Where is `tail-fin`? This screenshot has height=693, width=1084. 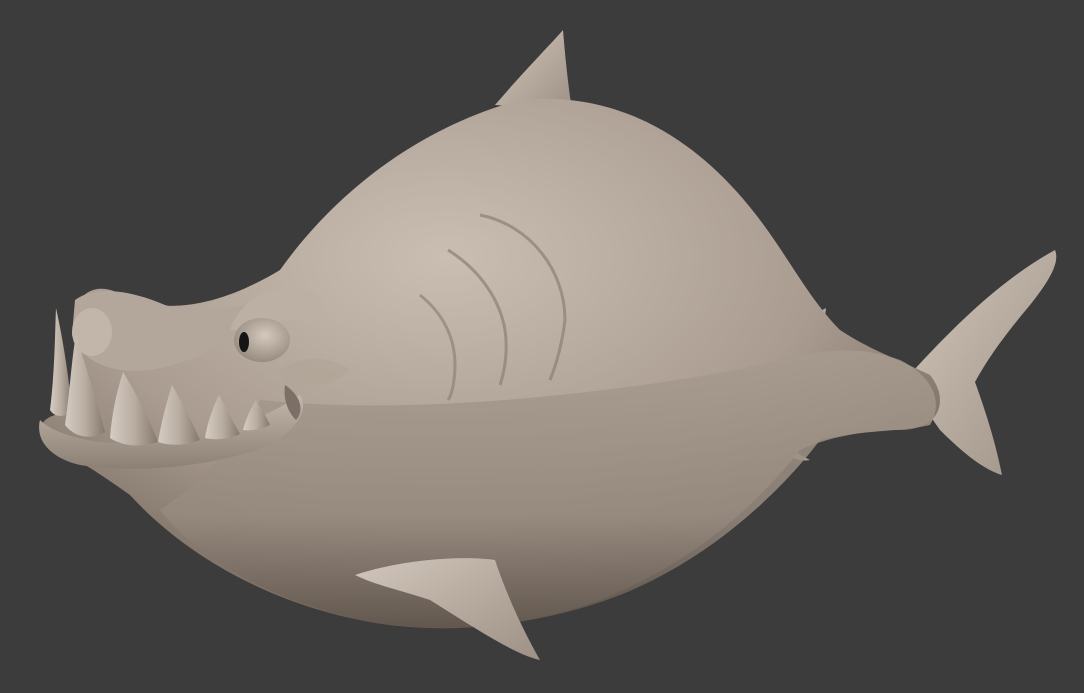 tail-fin is located at coordinates (981, 362).